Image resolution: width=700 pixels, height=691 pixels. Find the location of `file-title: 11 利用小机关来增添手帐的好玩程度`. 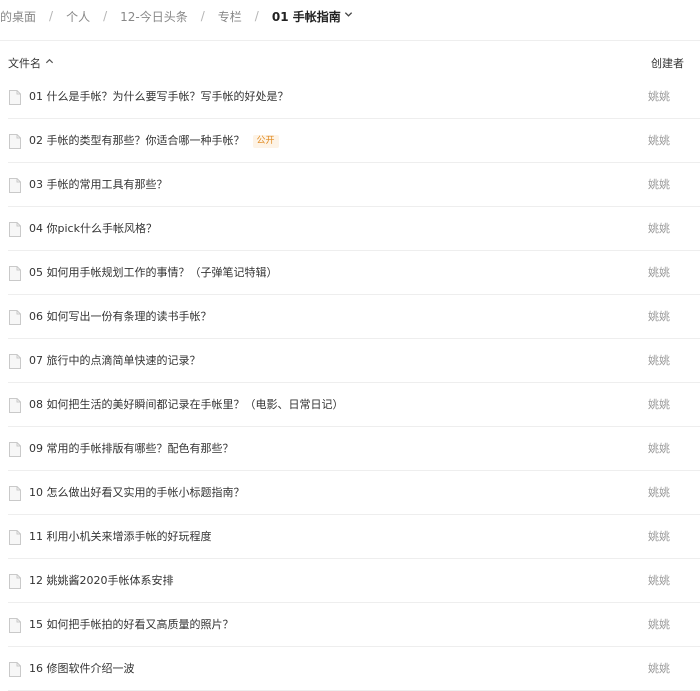

file-title: 11 利用小机关来增添手帐的好玩程度 is located at coordinates (120, 537).